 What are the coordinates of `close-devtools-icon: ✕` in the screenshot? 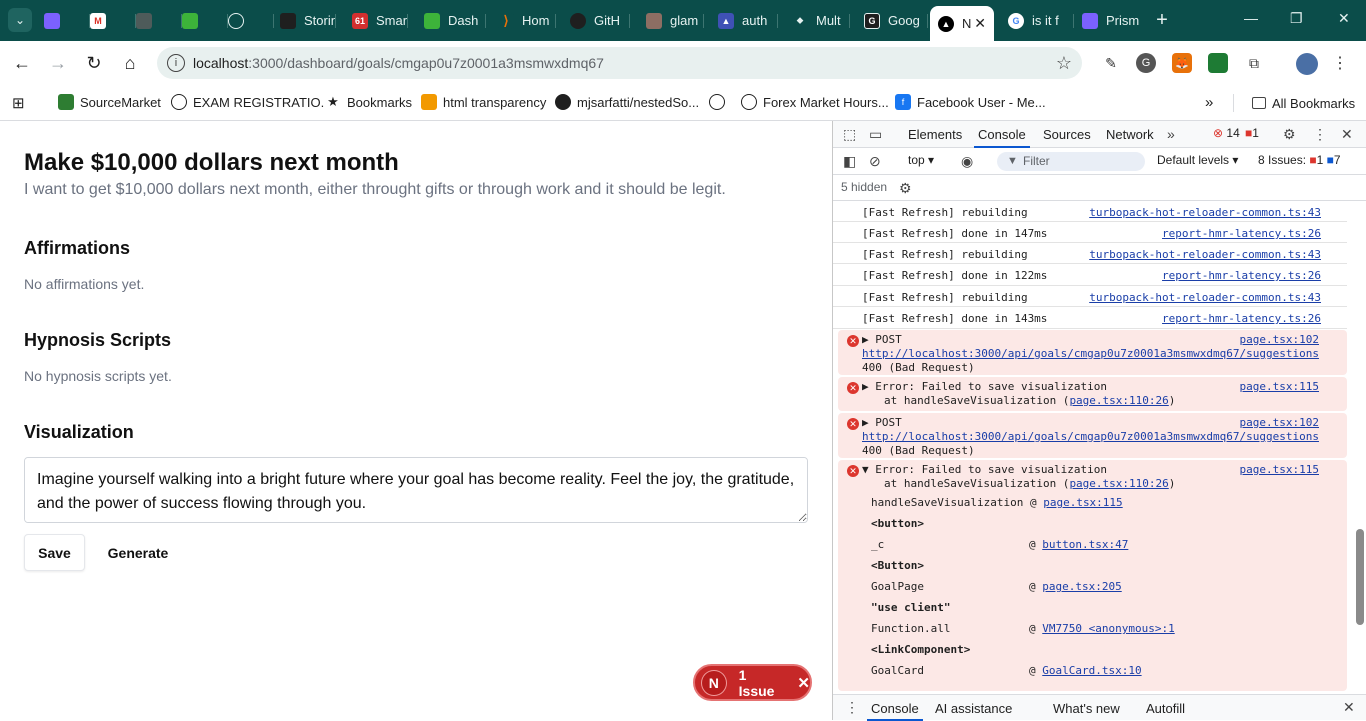 It's located at (1347, 134).